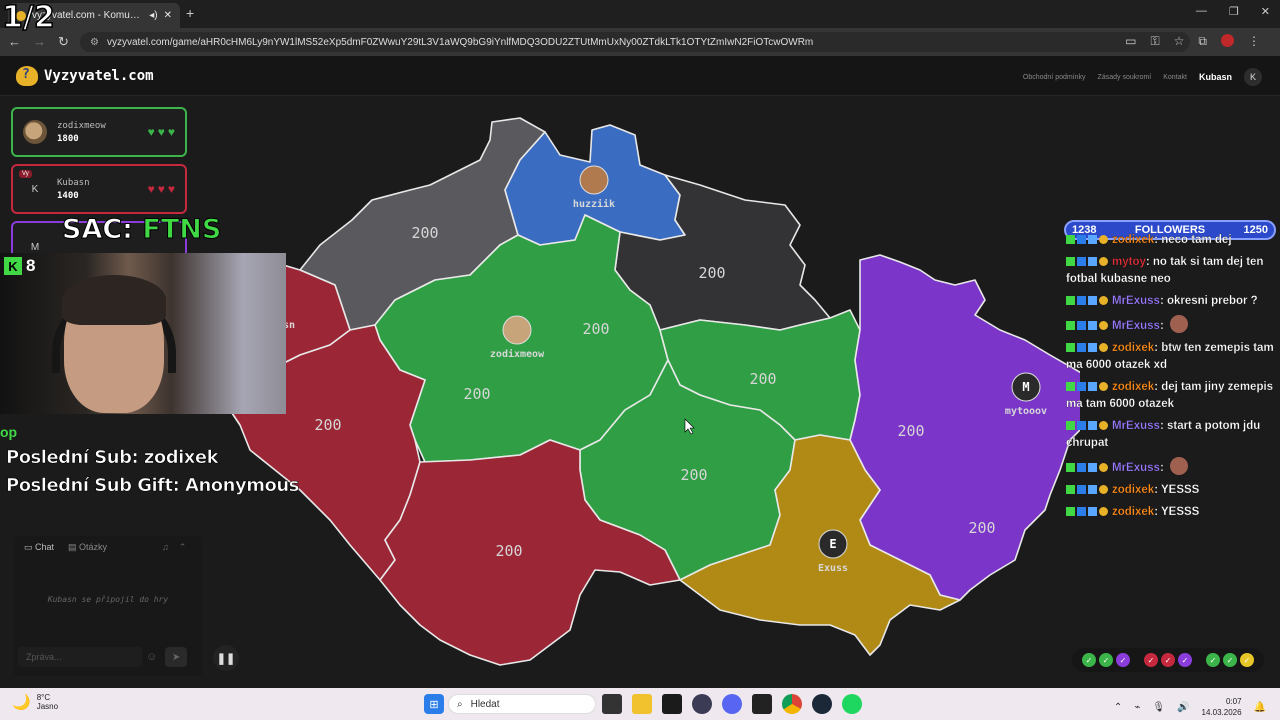 The image size is (1280, 720). I want to click on region-olomouc-zlin, so click(964, 427).